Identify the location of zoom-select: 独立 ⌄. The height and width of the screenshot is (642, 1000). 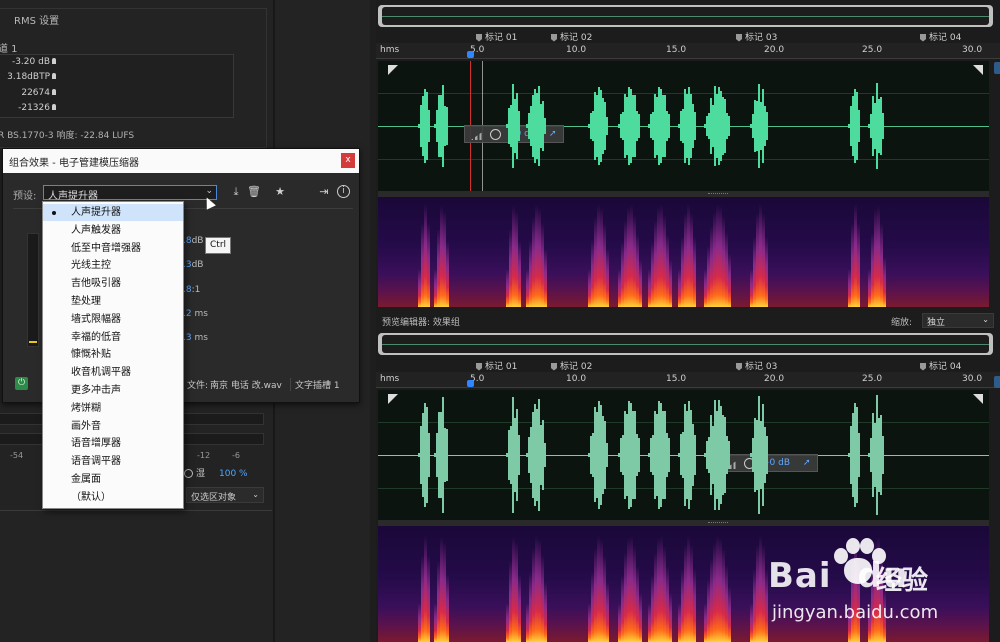
(958, 320).